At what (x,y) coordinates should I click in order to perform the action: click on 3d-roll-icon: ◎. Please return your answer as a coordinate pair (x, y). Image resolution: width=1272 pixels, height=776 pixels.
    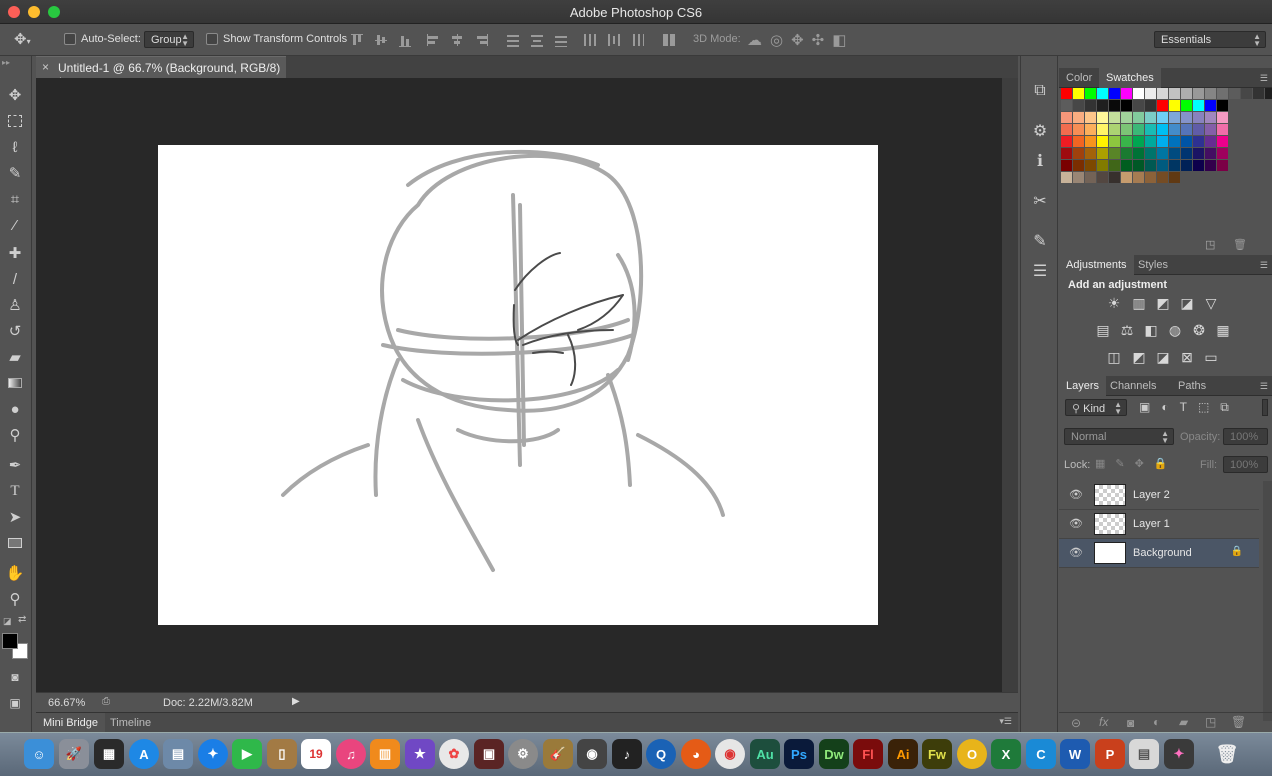
    Looking at the image, I should click on (780, 40).